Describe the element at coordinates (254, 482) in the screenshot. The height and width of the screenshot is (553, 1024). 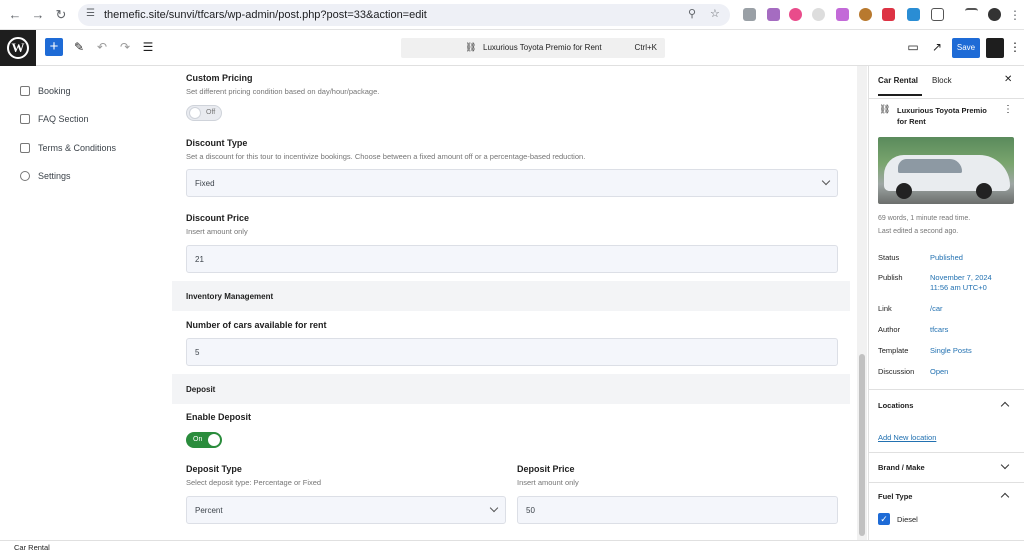
I see `deposit-type-help: Select deposit type: Percentage or Fixed` at that location.